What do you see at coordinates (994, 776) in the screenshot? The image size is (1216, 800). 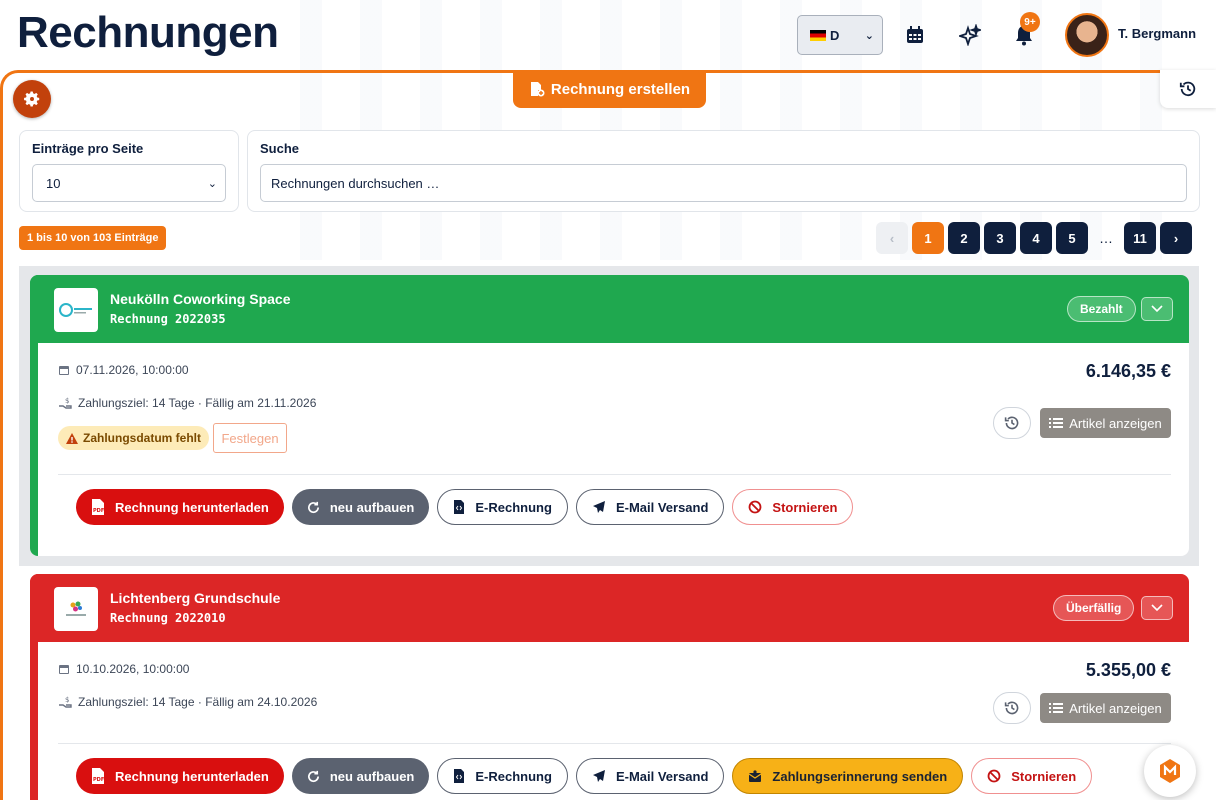 I see `ban-icon` at bounding box center [994, 776].